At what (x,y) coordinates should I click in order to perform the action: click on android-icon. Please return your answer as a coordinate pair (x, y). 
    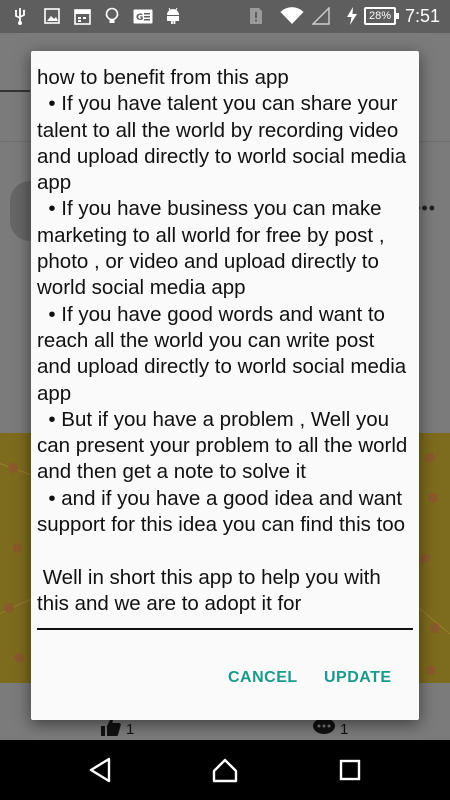
    Looking at the image, I should click on (173, 16).